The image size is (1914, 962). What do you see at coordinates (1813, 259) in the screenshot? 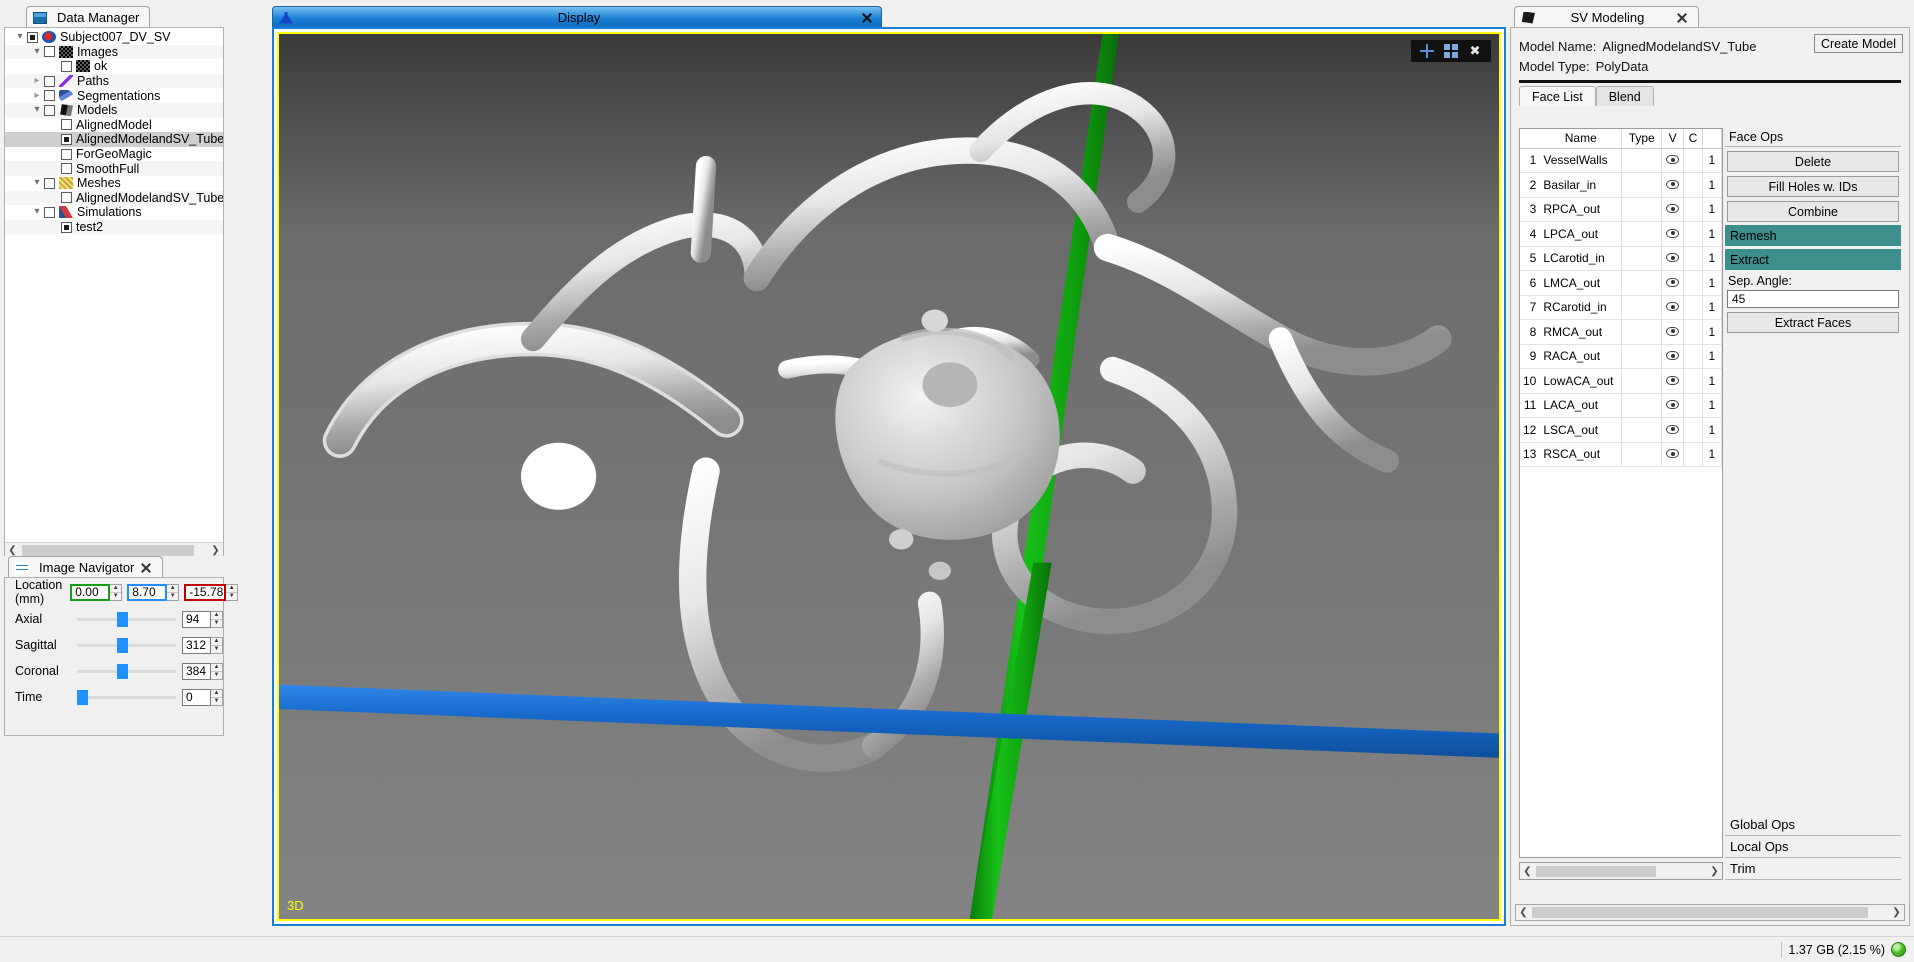
I see `extract-button: Extract` at bounding box center [1813, 259].